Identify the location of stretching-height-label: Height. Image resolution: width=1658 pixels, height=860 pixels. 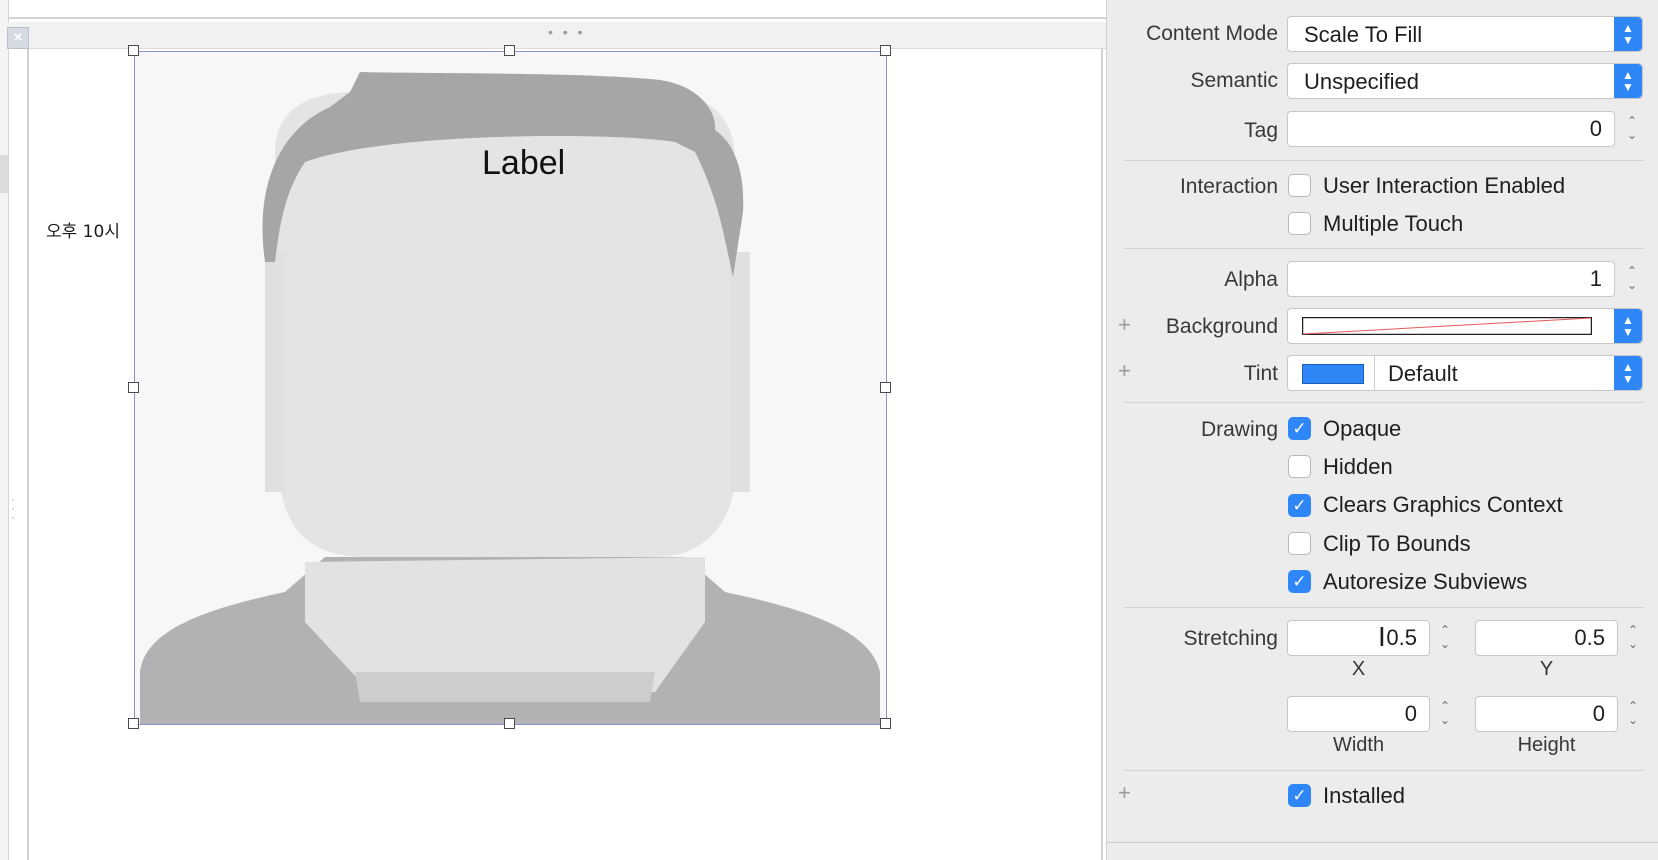
(1546, 745).